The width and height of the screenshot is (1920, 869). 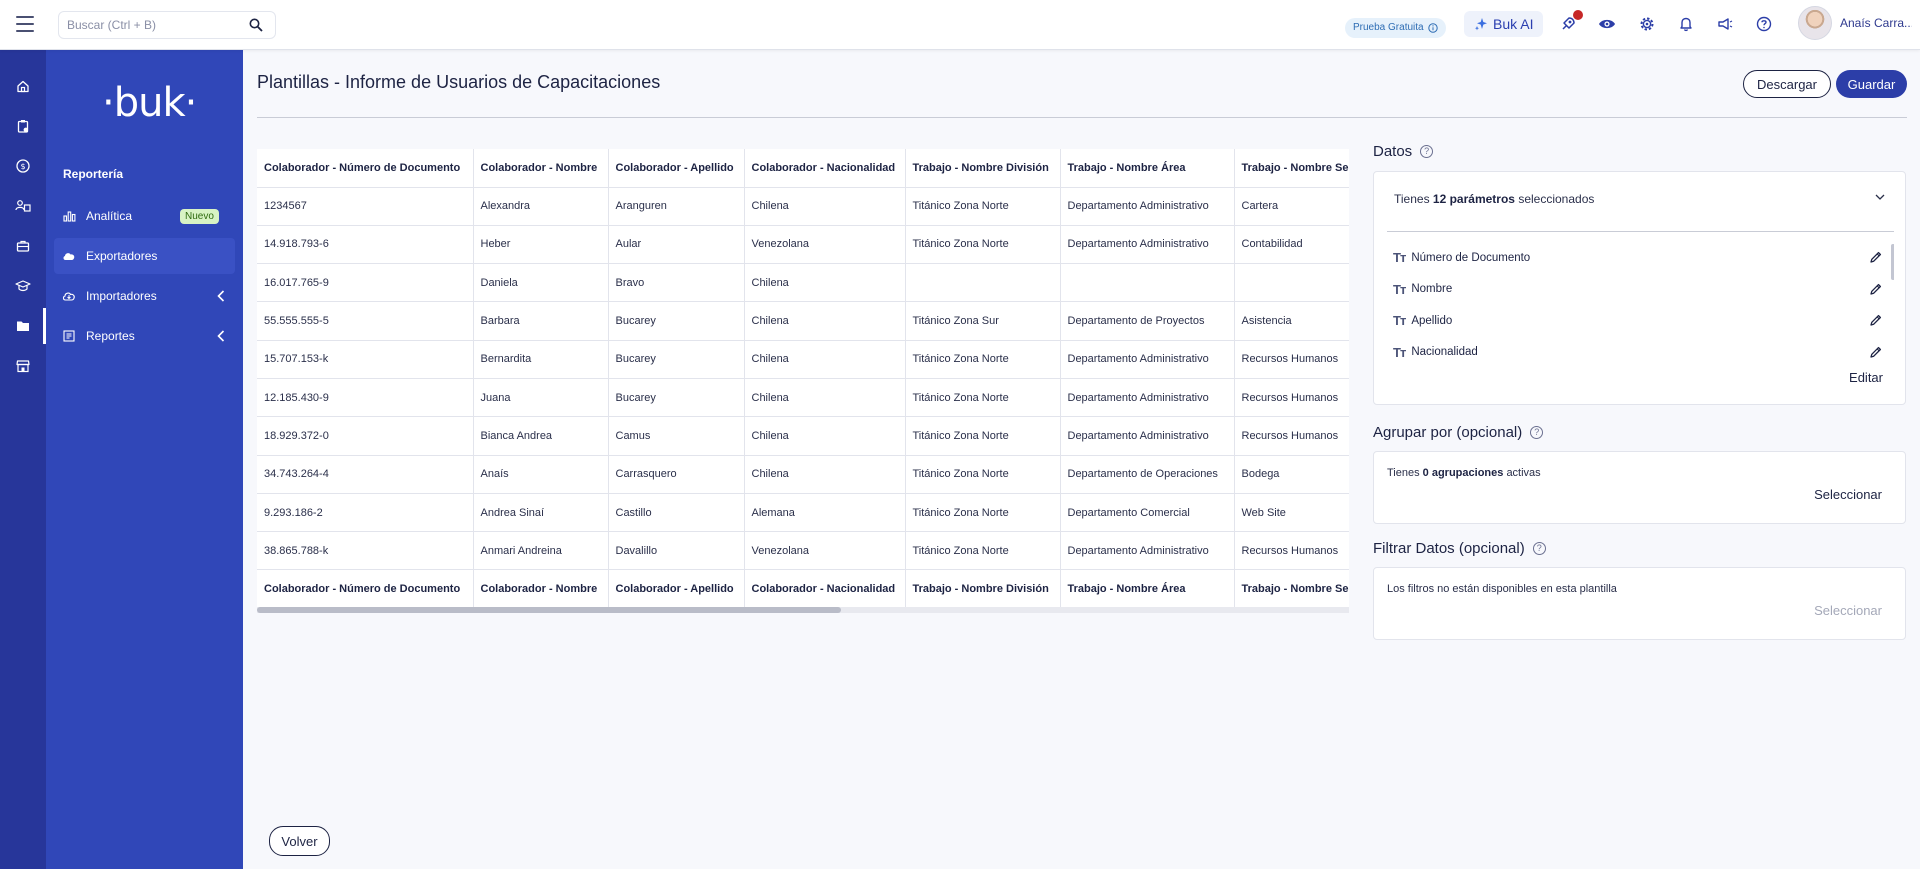 I want to click on sidebar-item-exportadores: Exportadores, so click(x=144, y=256).